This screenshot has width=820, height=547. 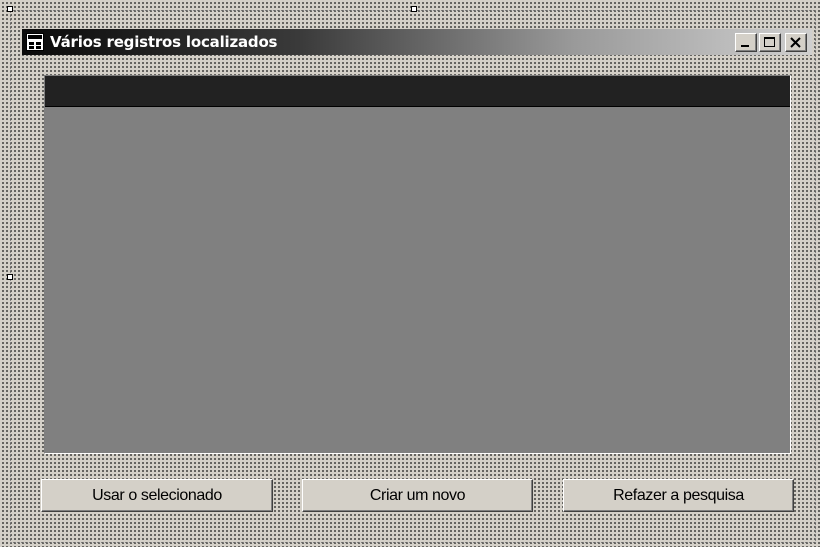 I want to click on minimize-button, so click(x=746, y=42).